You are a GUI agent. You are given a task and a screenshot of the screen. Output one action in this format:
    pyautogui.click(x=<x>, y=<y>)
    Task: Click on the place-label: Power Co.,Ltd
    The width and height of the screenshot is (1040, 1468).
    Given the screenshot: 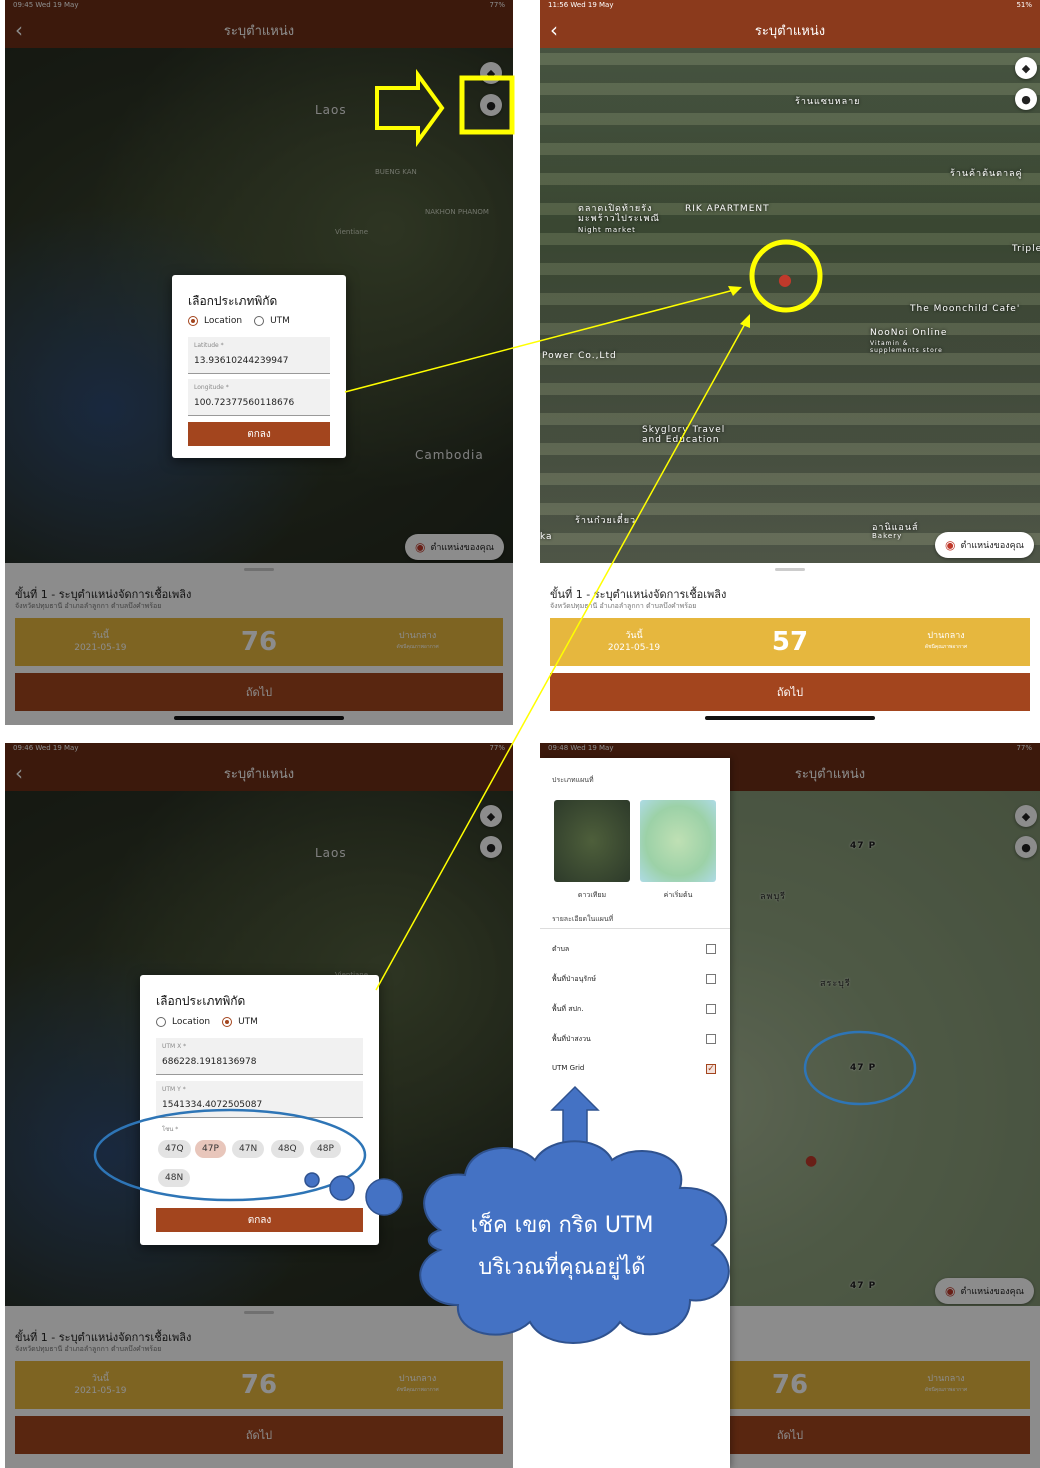 What is the action you would take?
    pyautogui.click(x=579, y=356)
    